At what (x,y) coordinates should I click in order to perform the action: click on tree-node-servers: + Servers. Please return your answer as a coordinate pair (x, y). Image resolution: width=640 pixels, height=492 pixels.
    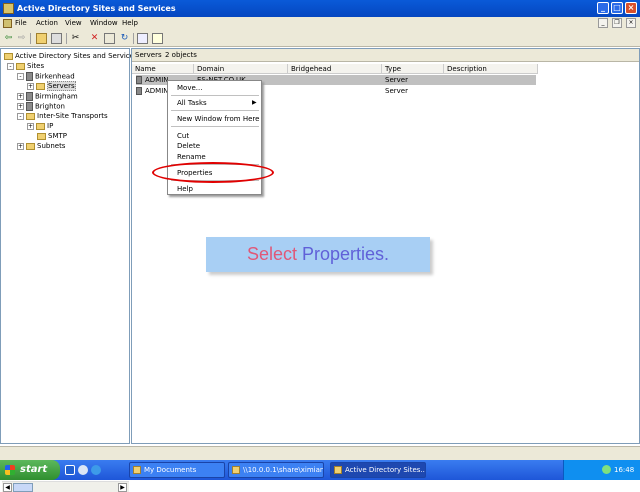
    Looking at the image, I should click on (51, 86).